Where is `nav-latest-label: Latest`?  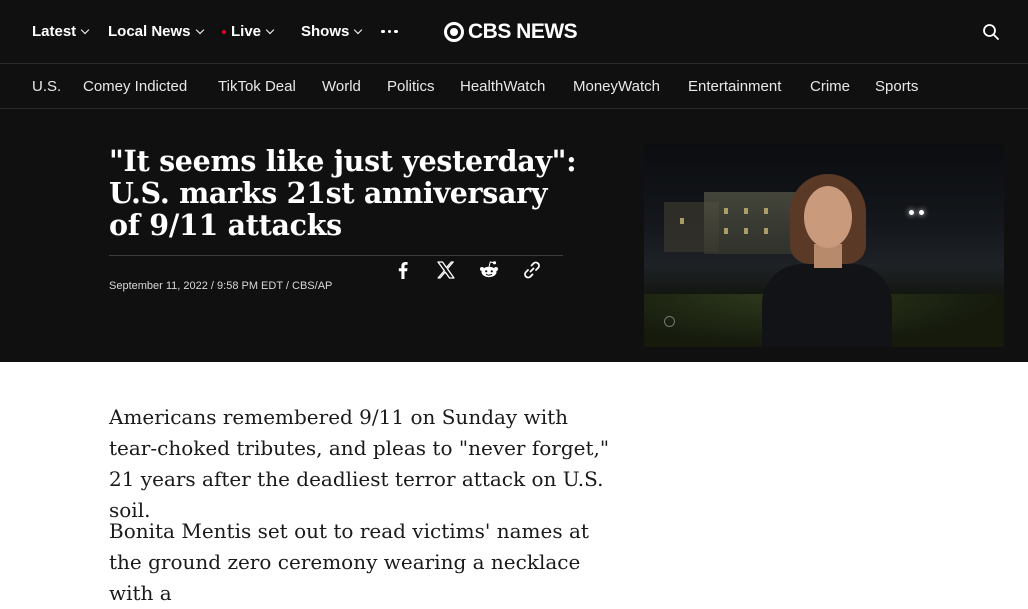
nav-latest-label: Latest is located at coordinates (54, 31).